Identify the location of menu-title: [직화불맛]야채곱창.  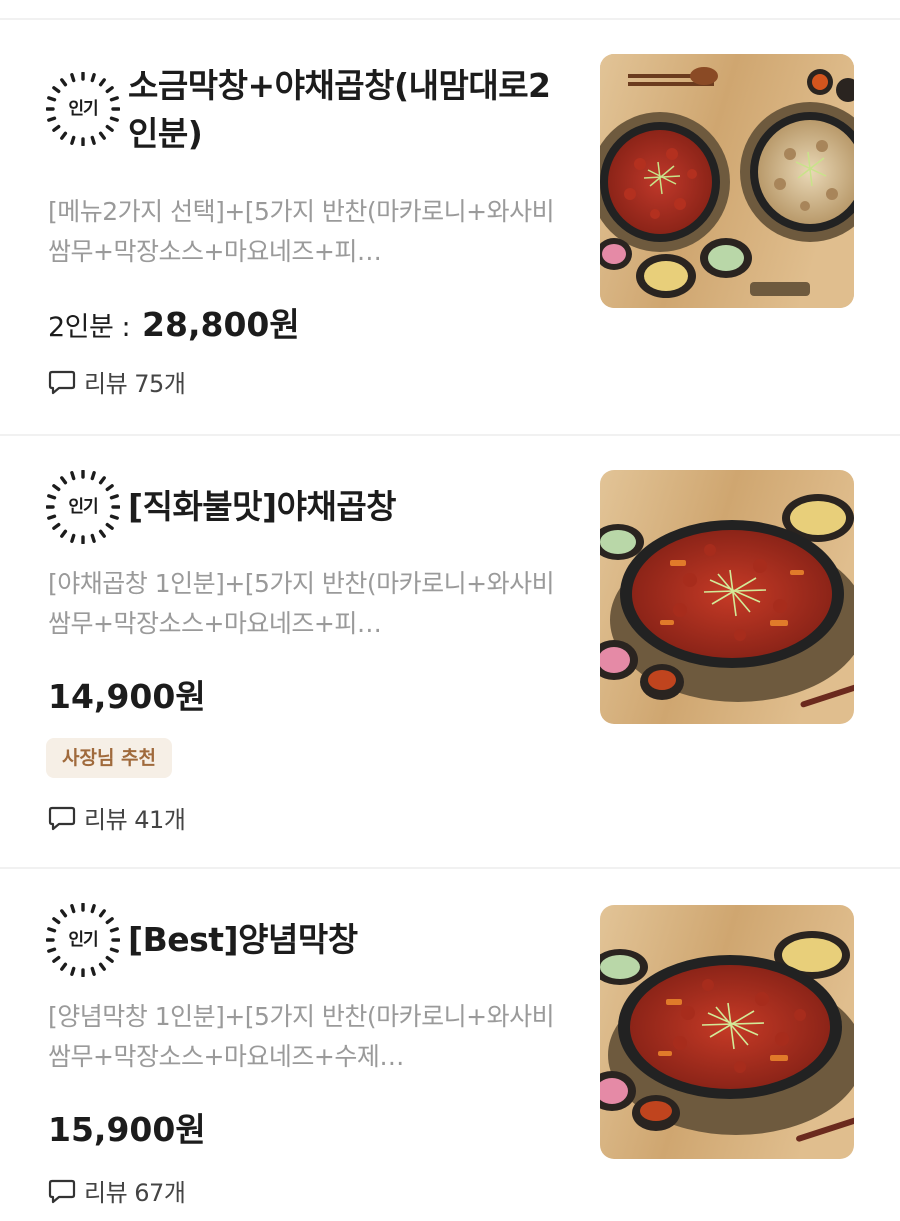
(353, 507).